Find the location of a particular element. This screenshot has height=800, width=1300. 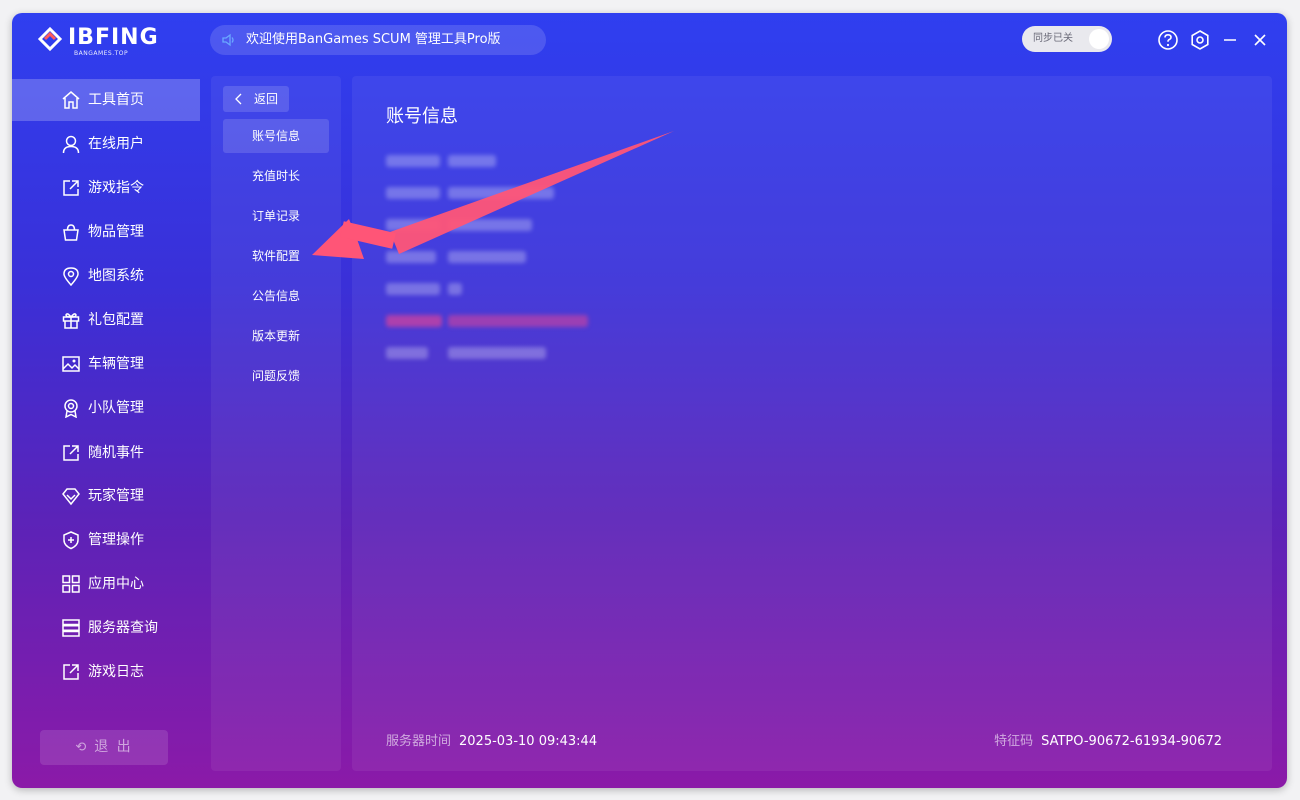

sidebar-item-gift: 礼包配置 is located at coordinates (106, 320).